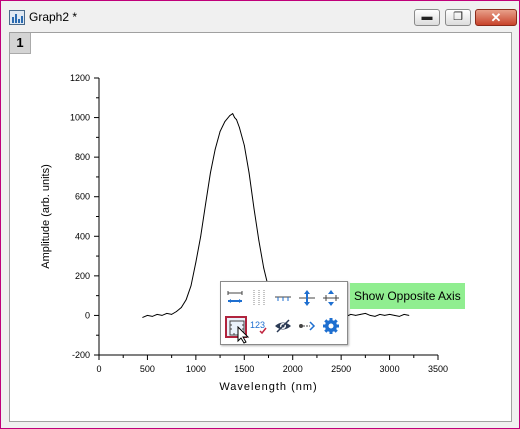  What do you see at coordinates (390, 369) in the screenshot?
I see `x-tick-label: 3000` at bounding box center [390, 369].